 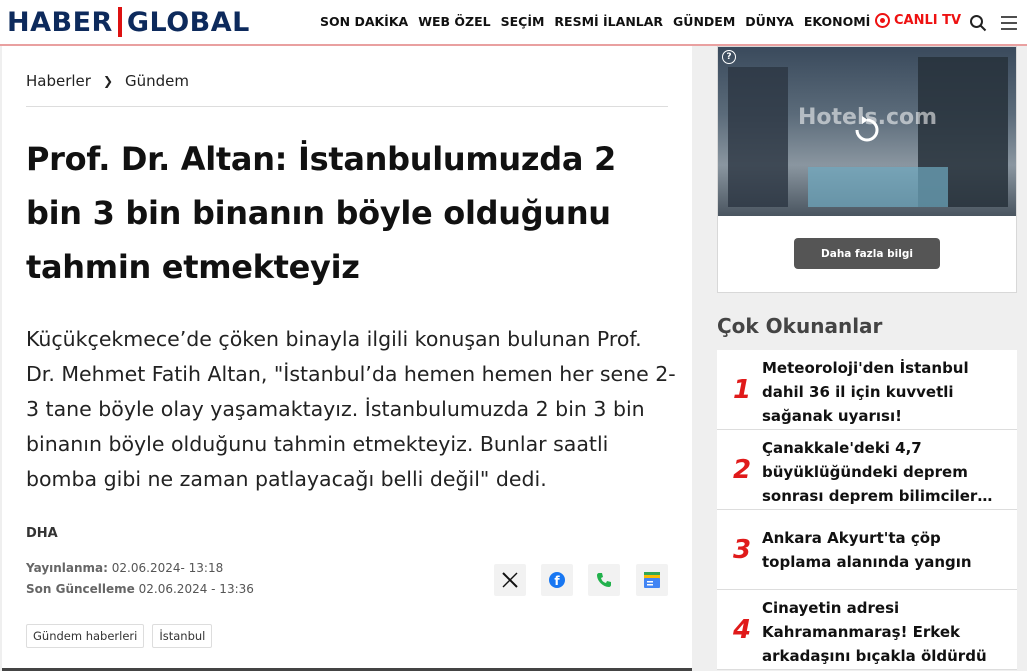 I want to click on breadcrumb: Haberler ❯ Gündem, so click(x=107, y=81).